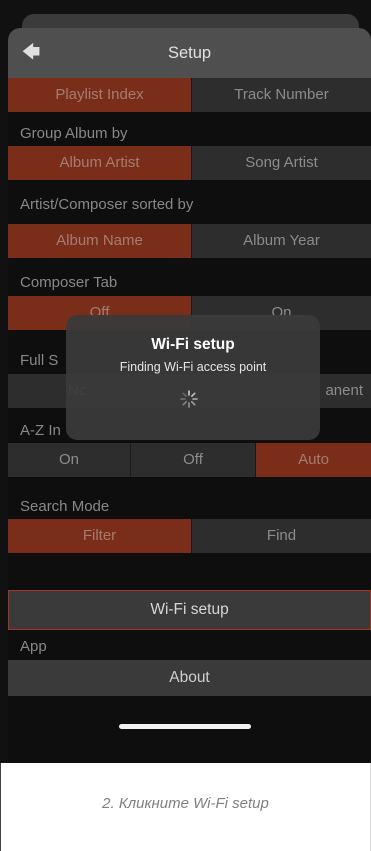 The height and width of the screenshot is (851, 371). I want to click on search-mode-label: Search Mode, so click(65, 506).